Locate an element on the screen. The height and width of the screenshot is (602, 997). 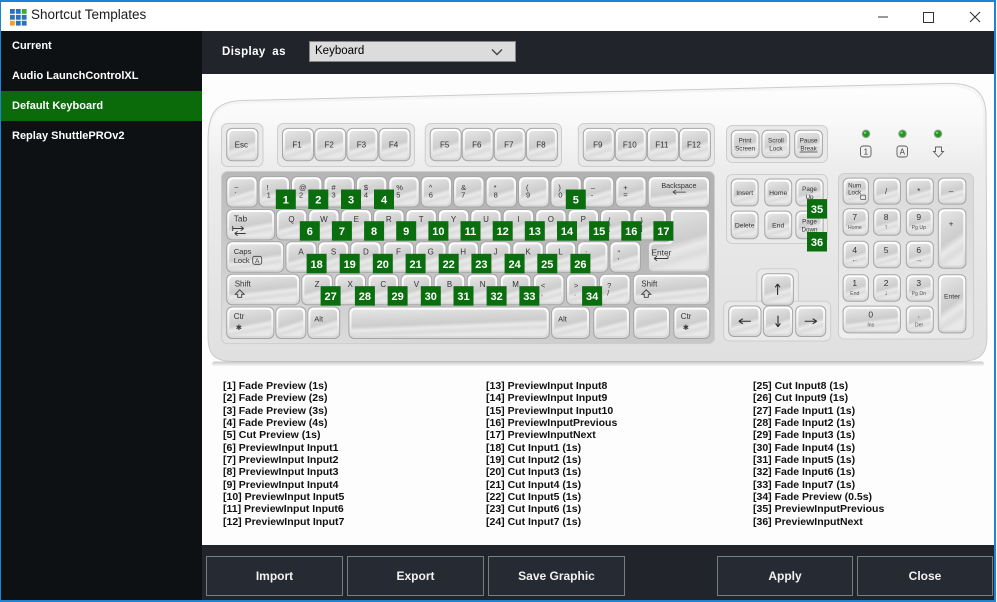
svg-text: 26 is located at coordinates (580, 265).